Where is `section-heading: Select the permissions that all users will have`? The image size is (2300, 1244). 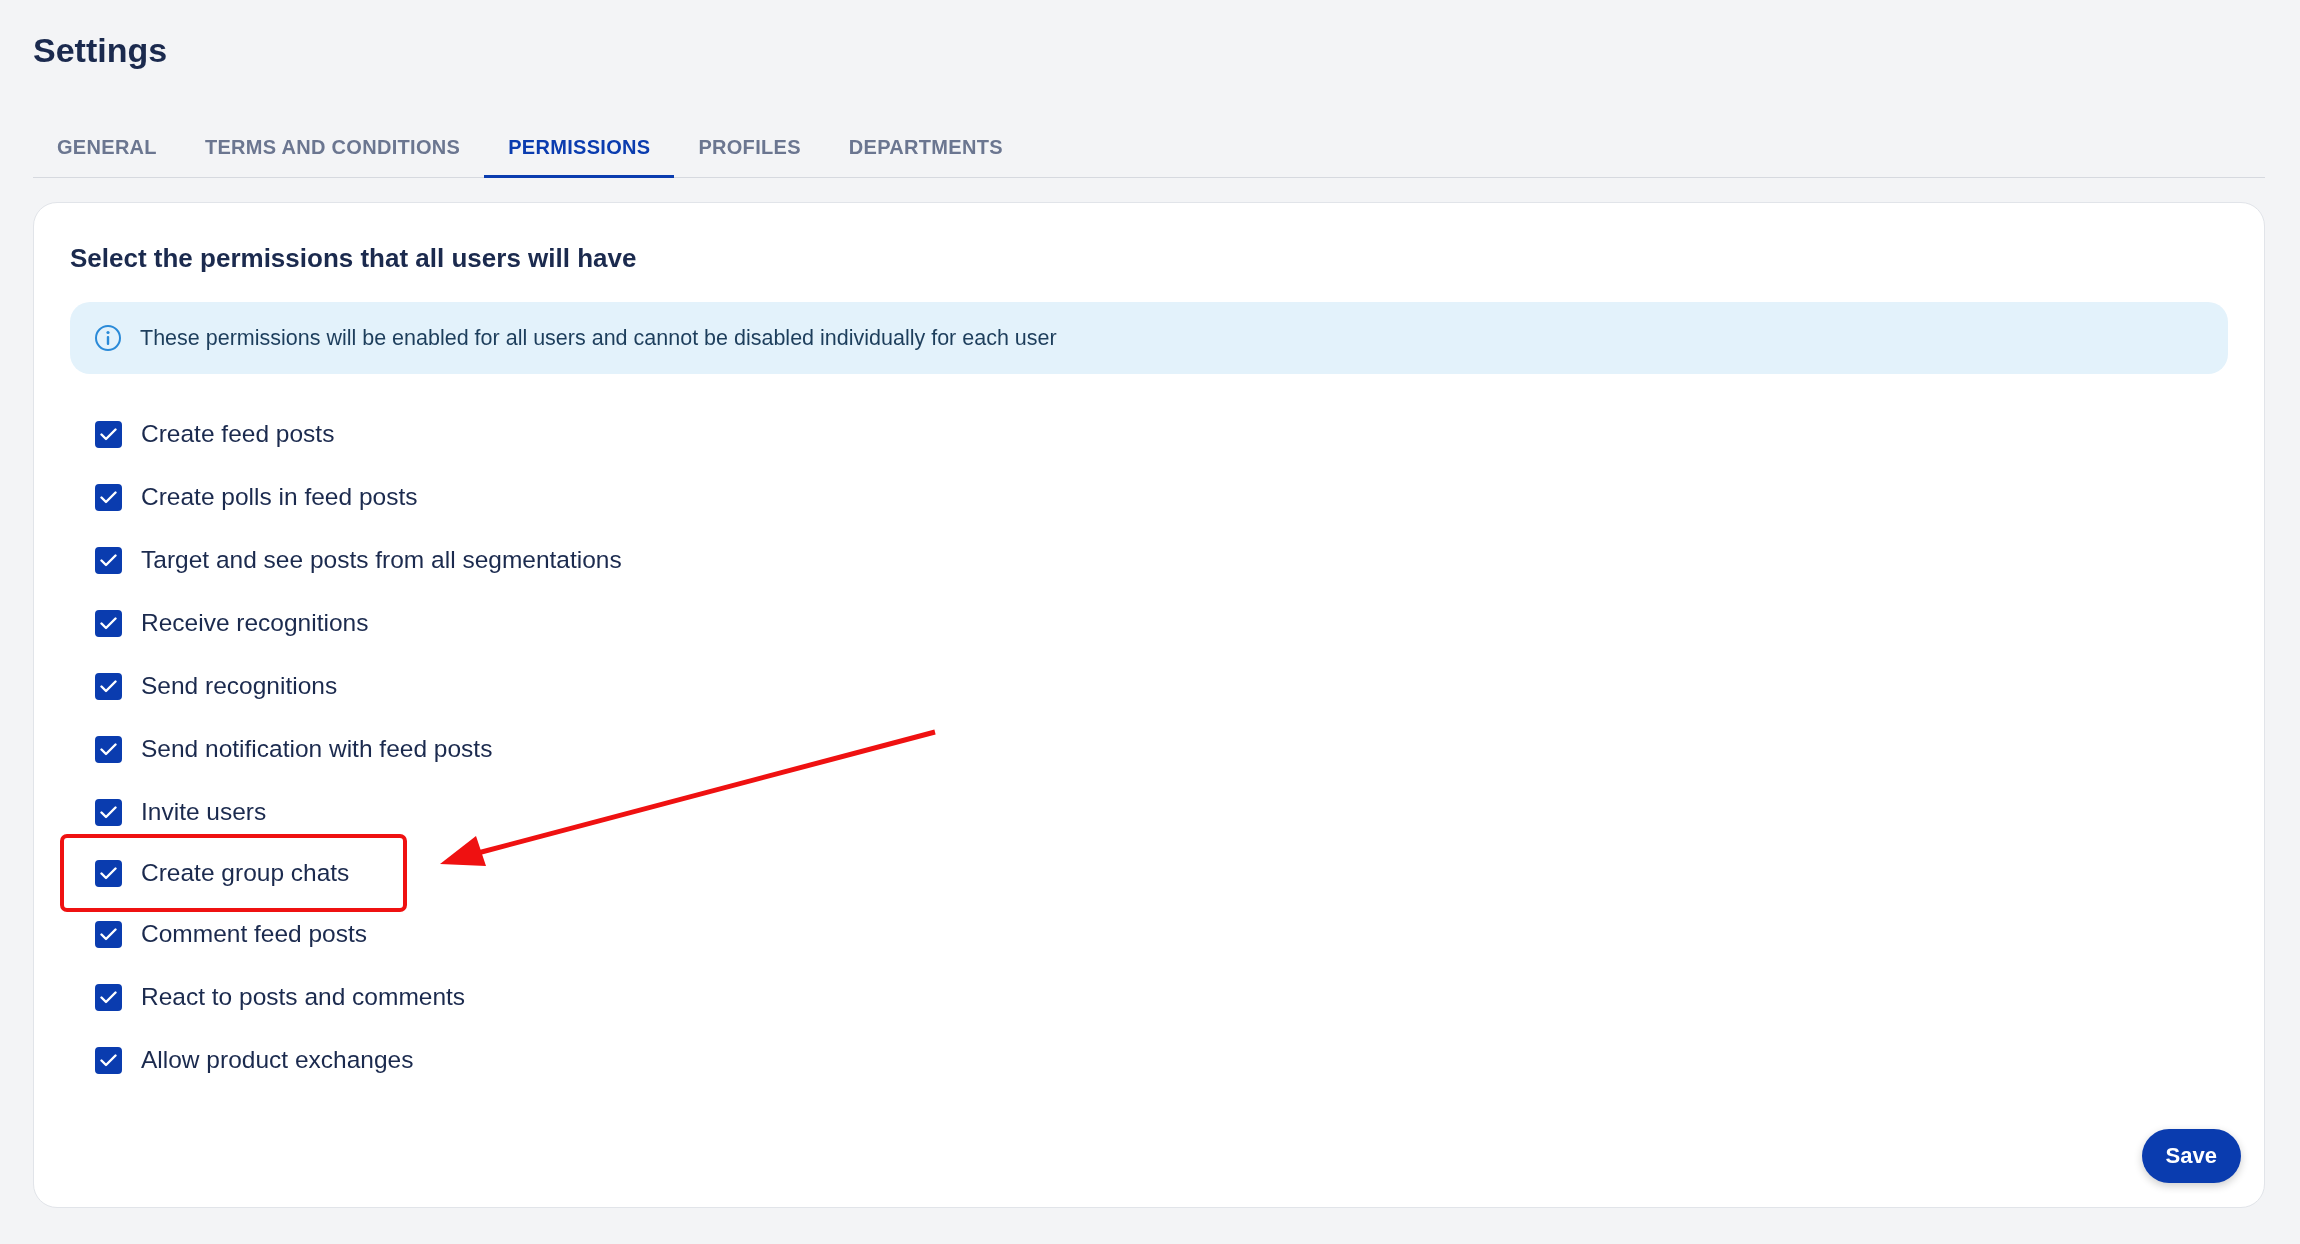
section-heading: Select the permissions that all users will have is located at coordinates (354, 258).